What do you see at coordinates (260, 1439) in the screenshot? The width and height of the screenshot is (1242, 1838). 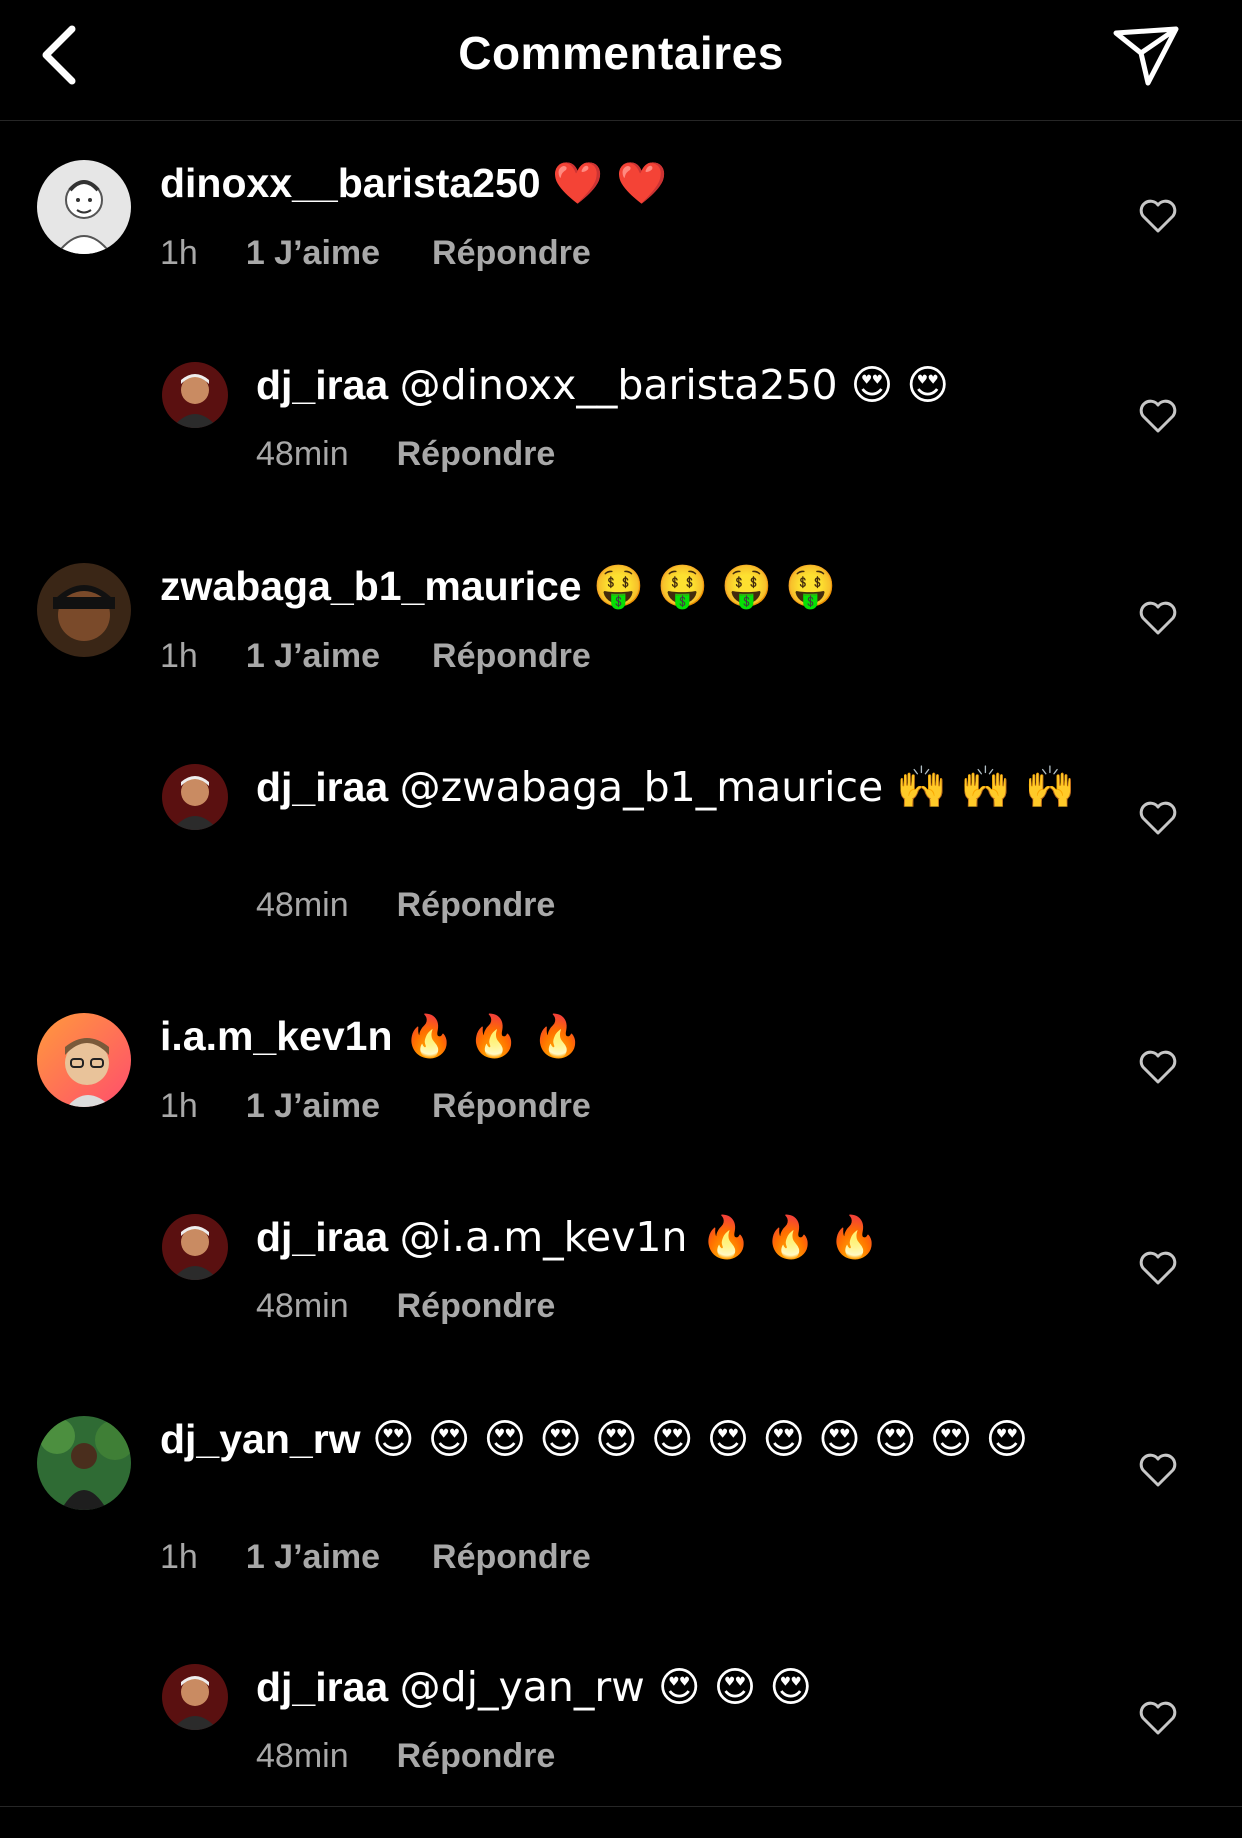 I see `comment-username: dj_yan_rw` at bounding box center [260, 1439].